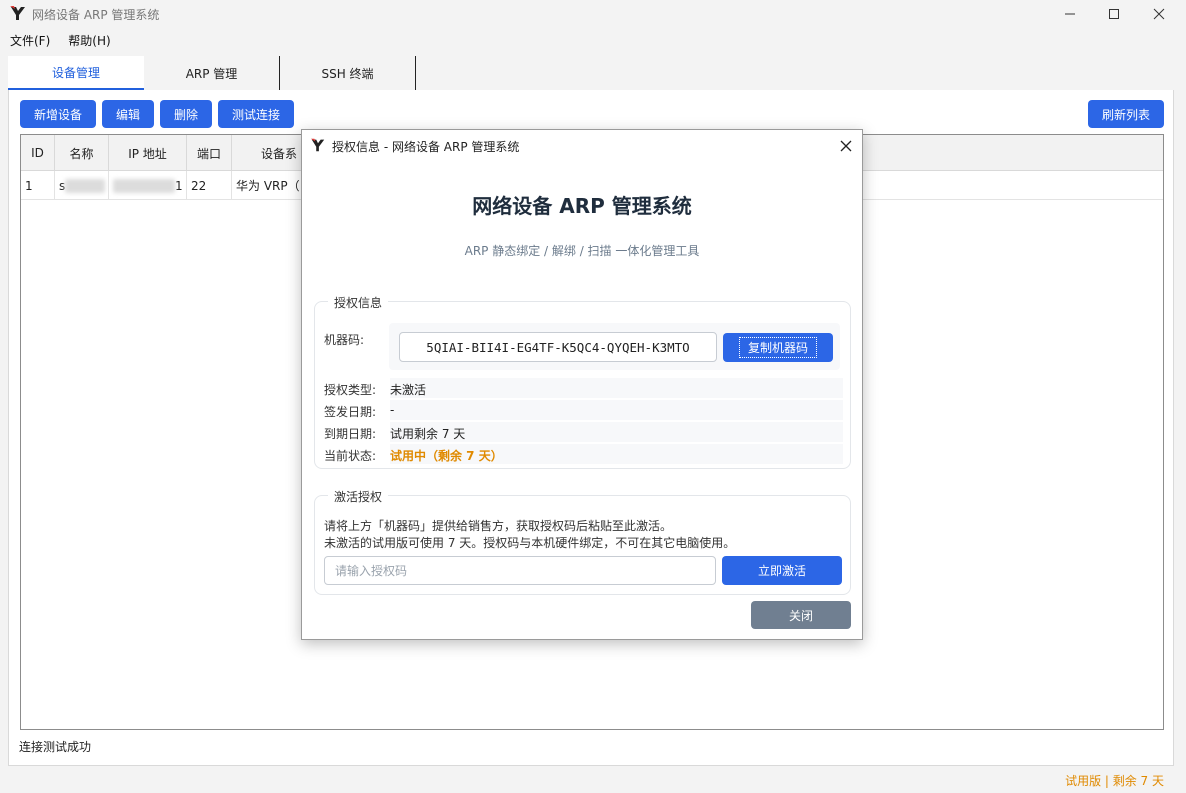 This screenshot has width=1186, height=793. Describe the element at coordinates (38, 185) in the screenshot. I see `cell-id: 1` at that location.